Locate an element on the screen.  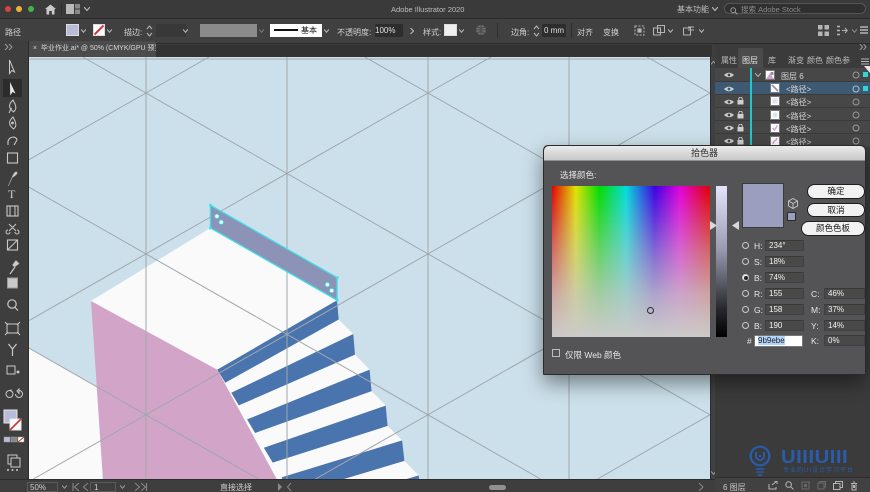
svg-text: T is located at coordinates (12, 194).